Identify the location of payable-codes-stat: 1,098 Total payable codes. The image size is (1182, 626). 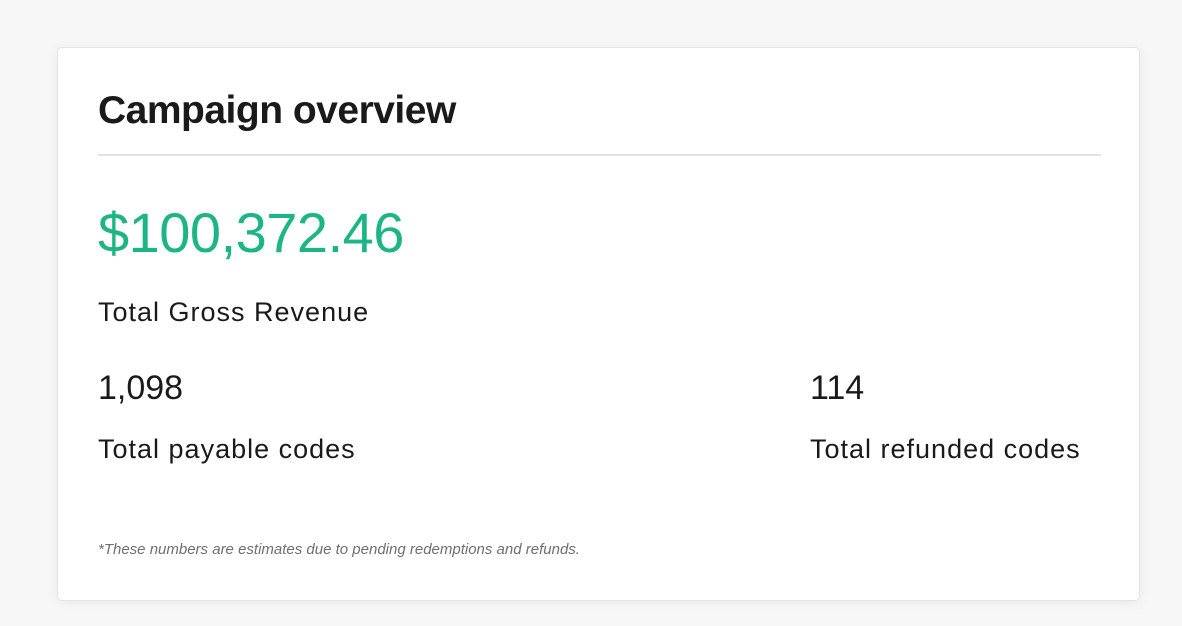
(227, 416).